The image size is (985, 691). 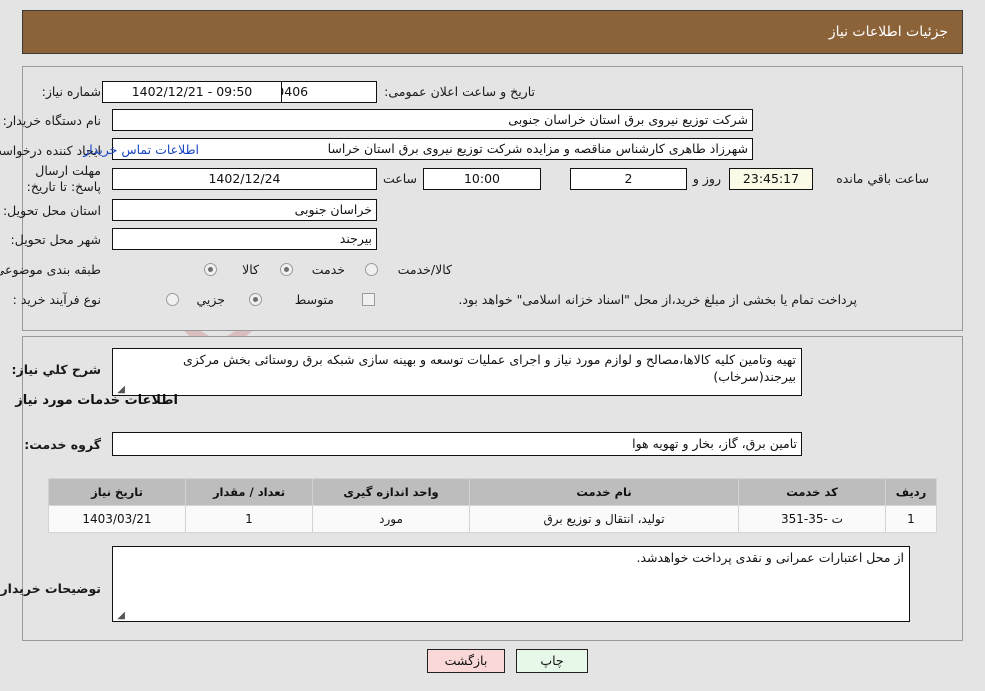 What do you see at coordinates (457, 444) in the screenshot?
I see `service-group-value: تامین برق، گاز، بخار و تهویه هوا` at bounding box center [457, 444].